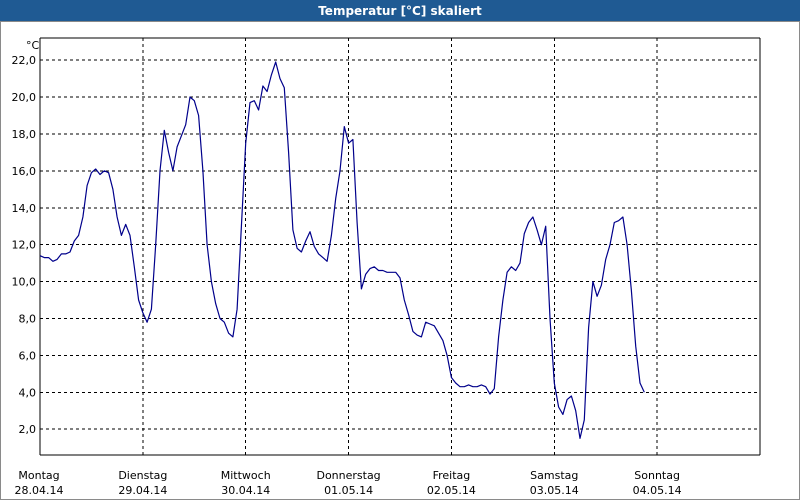 The height and width of the screenshot is (500, 800). I want to click on x-tick-day-label: Sonntag, so click(657, 475).